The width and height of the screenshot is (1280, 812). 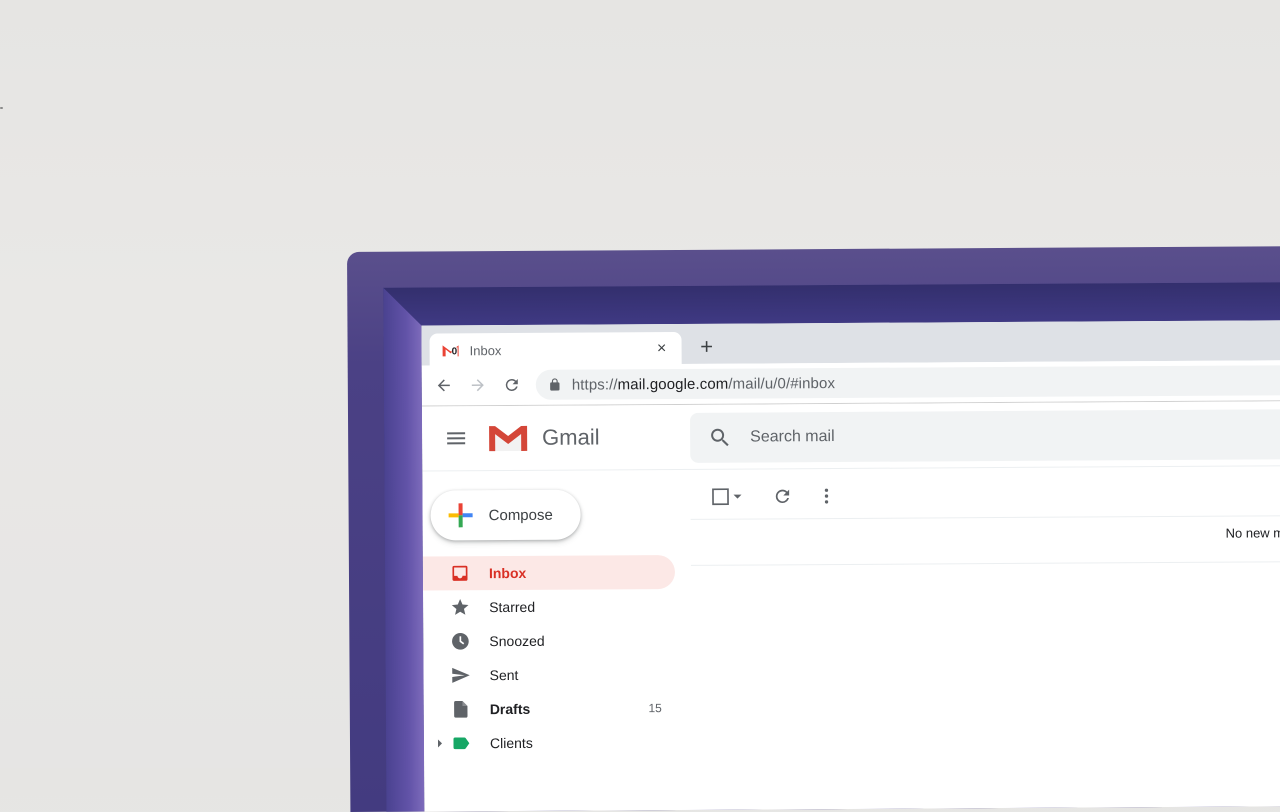 I want to click on sidebar-item-label: Snoozed, so click(x=517, y=641).